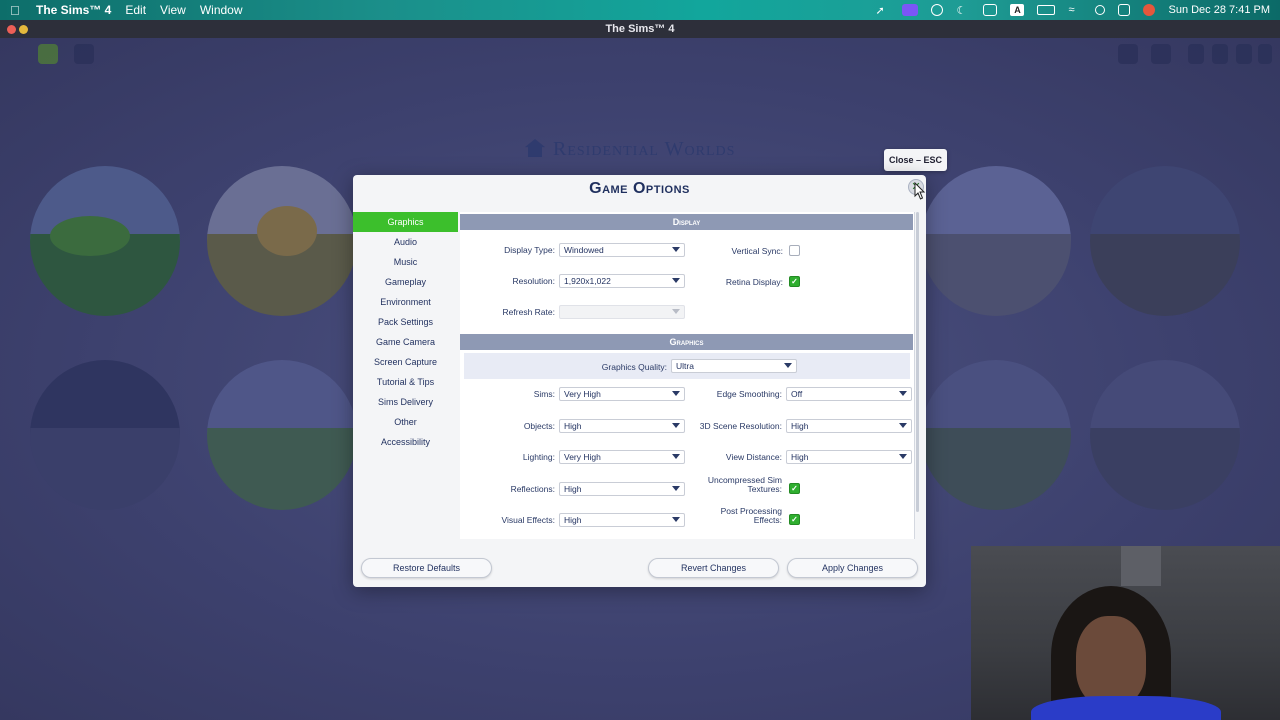  Describe the element at coordinates (1220, 54) in the screenshot. I see `social-icon` at that location.